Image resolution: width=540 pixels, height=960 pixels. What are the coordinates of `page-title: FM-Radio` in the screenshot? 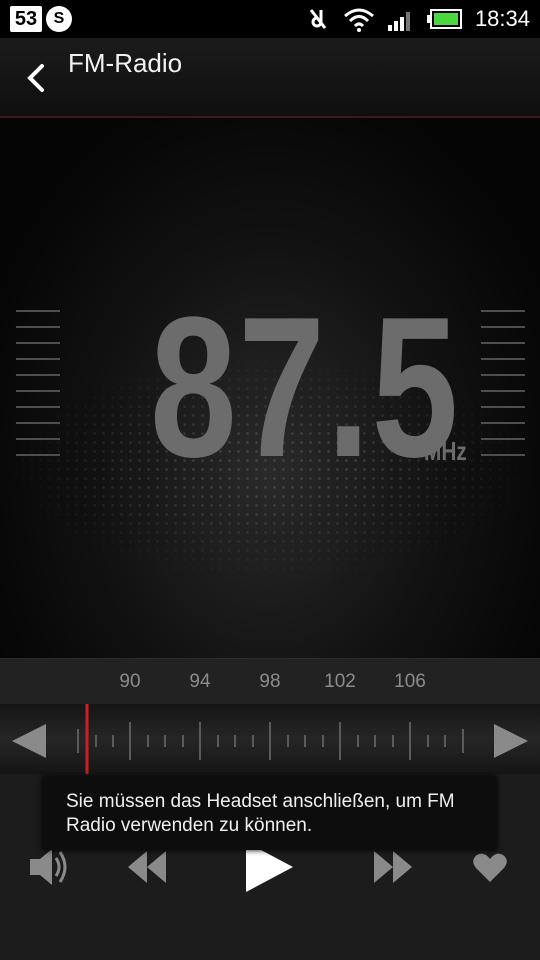 It's located at (125, 63).